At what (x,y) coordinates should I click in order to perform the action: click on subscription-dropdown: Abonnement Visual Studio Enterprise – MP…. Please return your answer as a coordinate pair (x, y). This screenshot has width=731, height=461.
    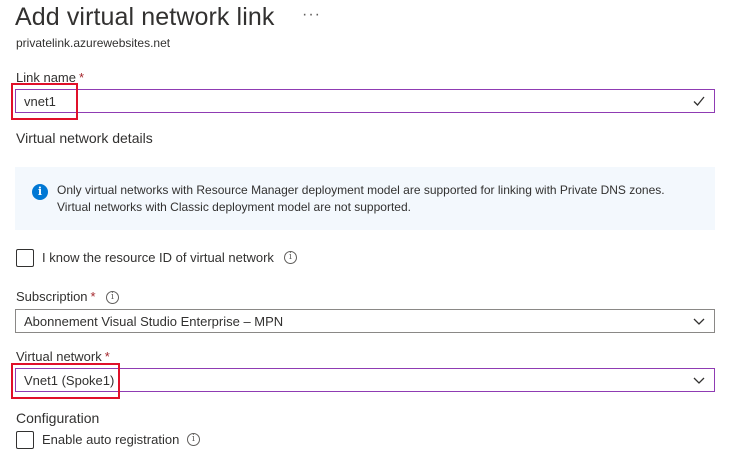
    Looking at the image, I should click on (365, 321).